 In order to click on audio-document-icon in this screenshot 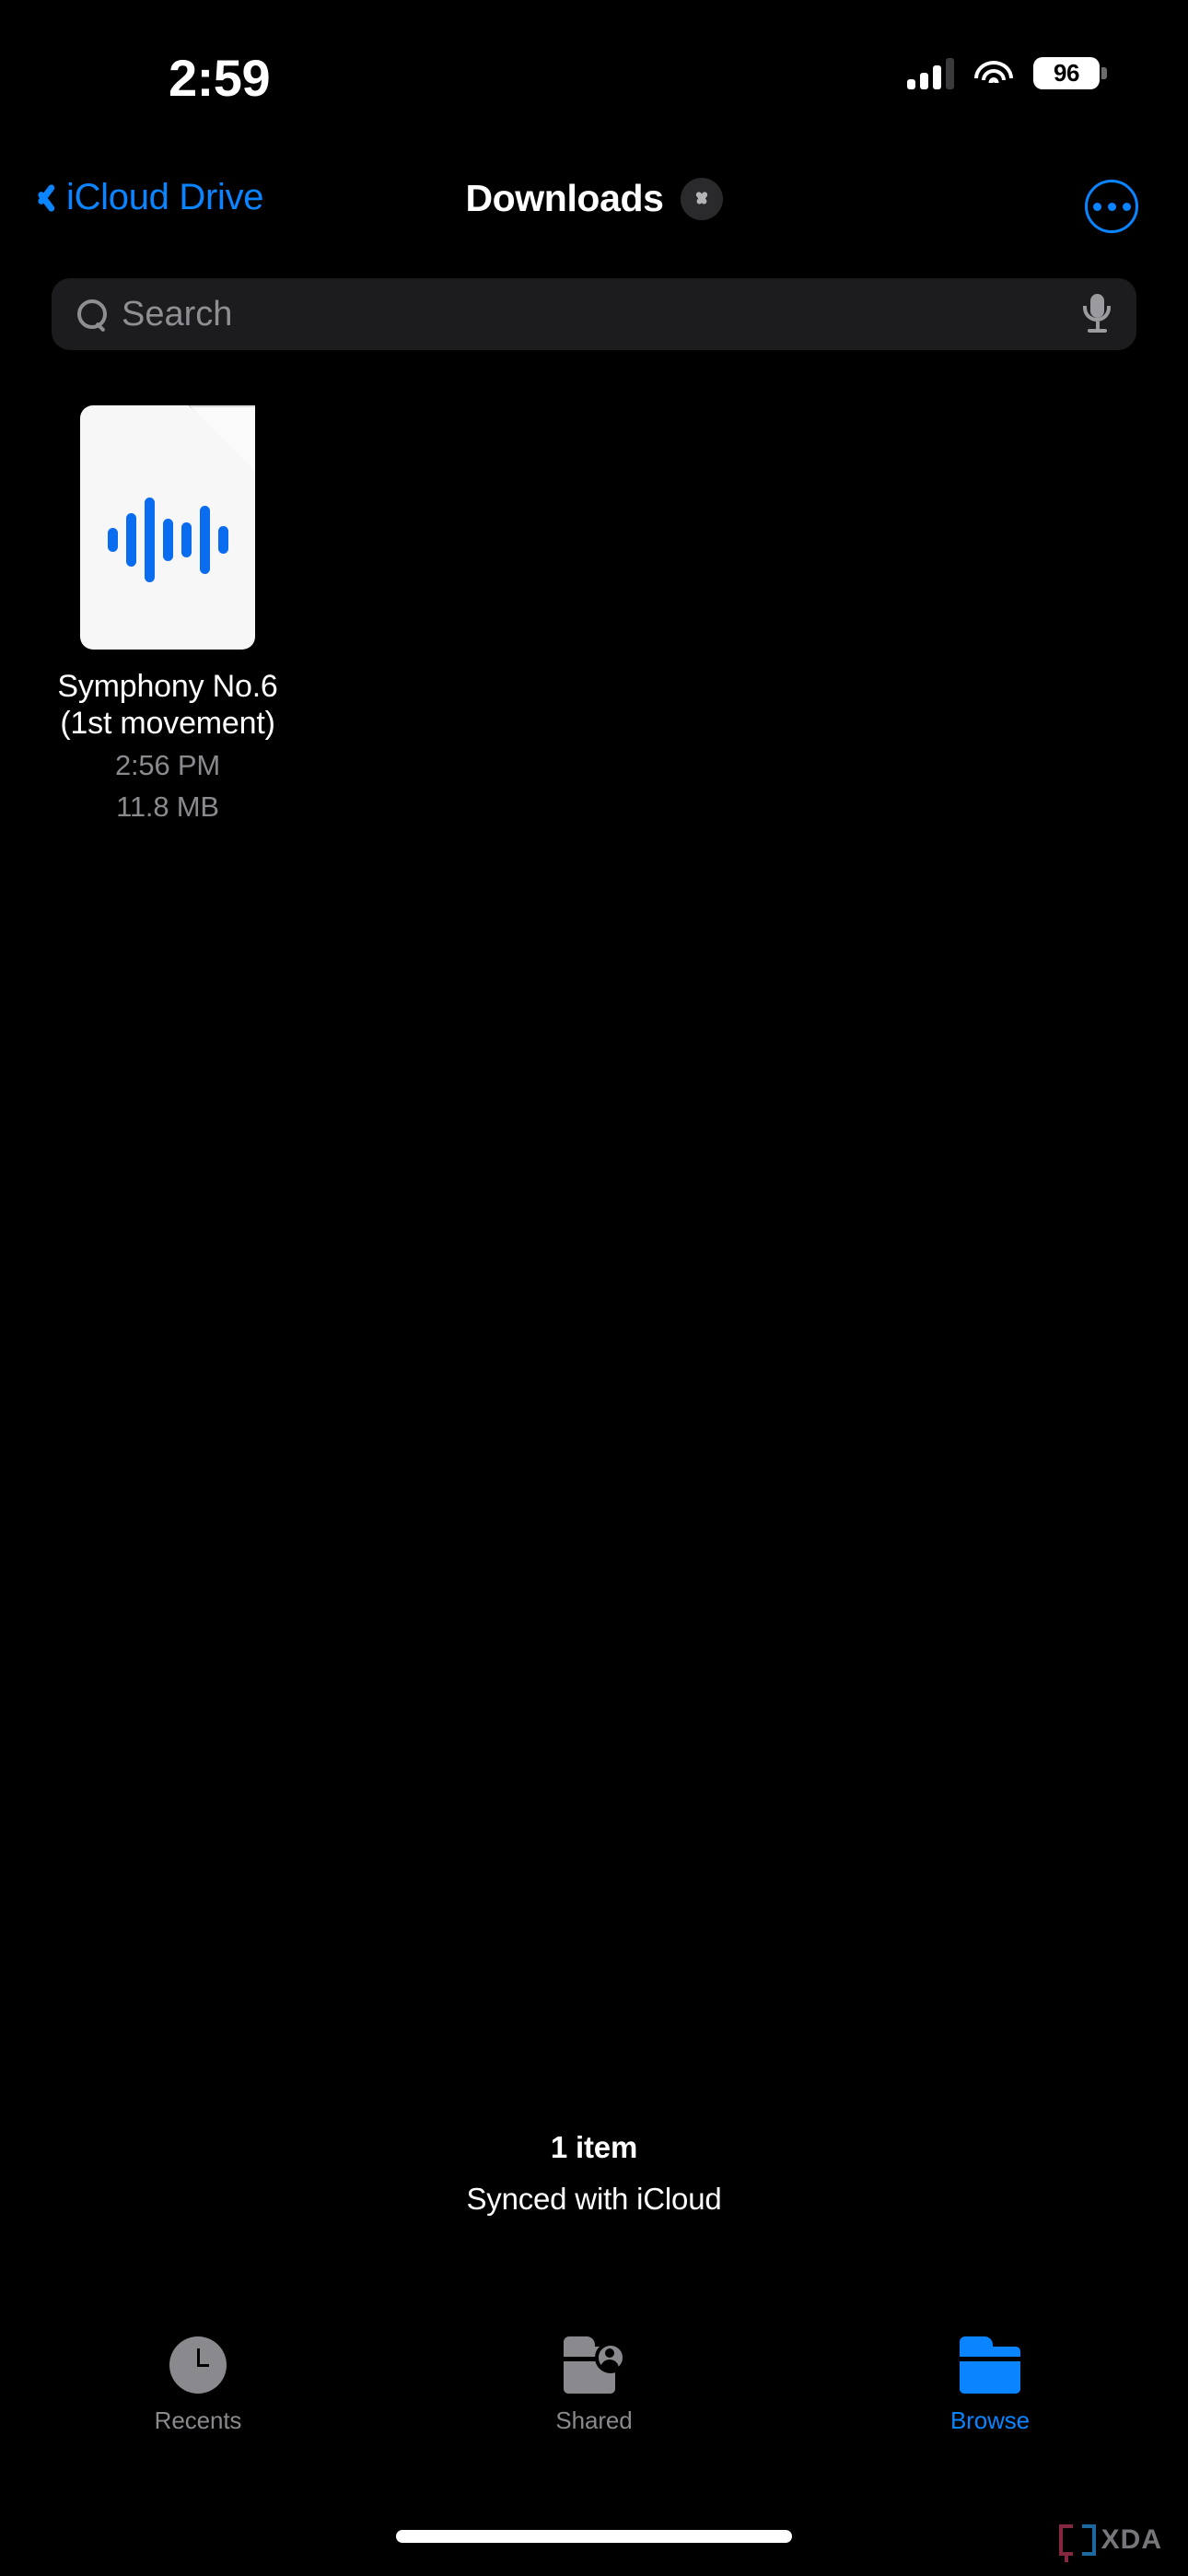, I will do `click(167, 527)`.